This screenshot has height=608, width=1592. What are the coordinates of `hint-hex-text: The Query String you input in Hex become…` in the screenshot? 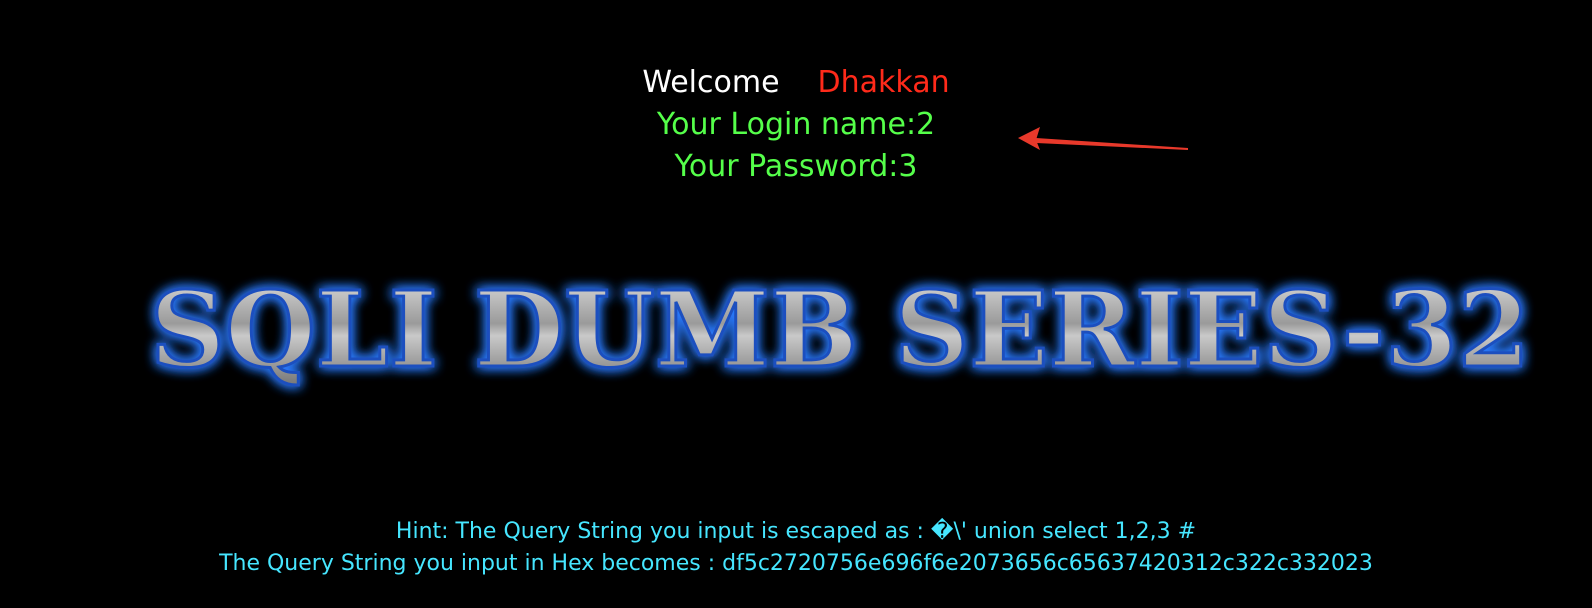 It's located at (796, 563).